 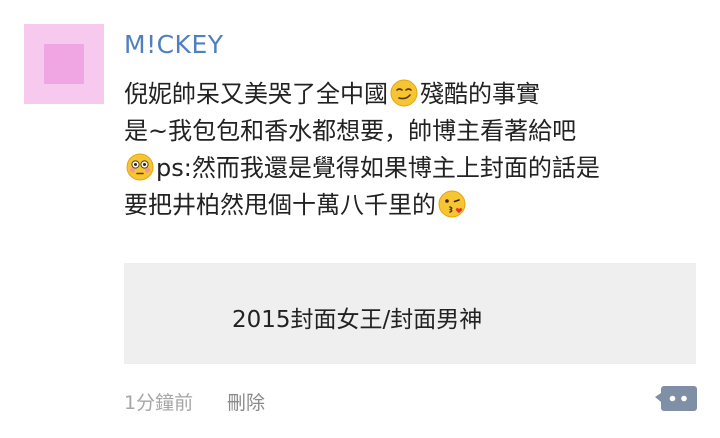 What do you see at coordinates (378, 168) in the screenshot?
I see `comment-text: ps:然而我還是覺得如果博主上封面的話是` at bounding box center [378, 168].